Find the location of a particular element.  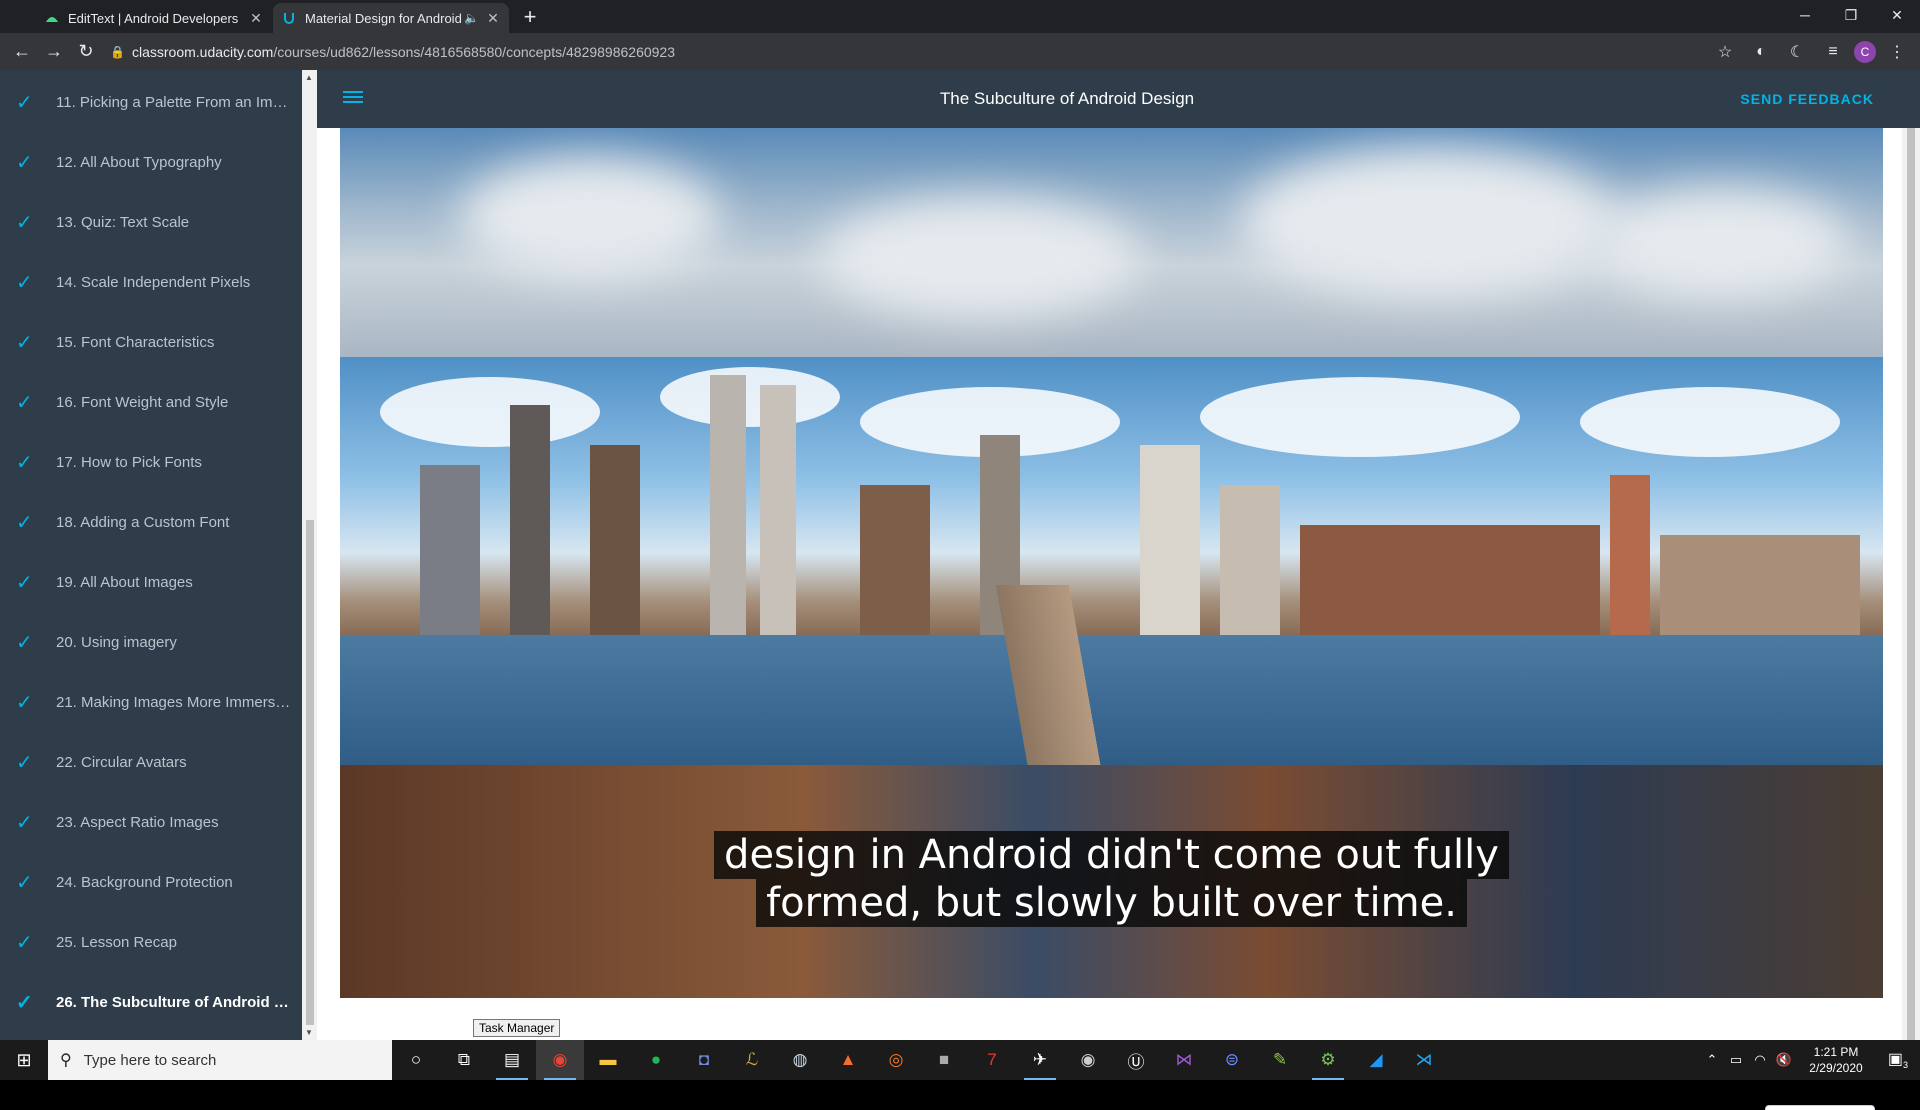

moon-icon: ☾ is located at coordinates (1797, 52).